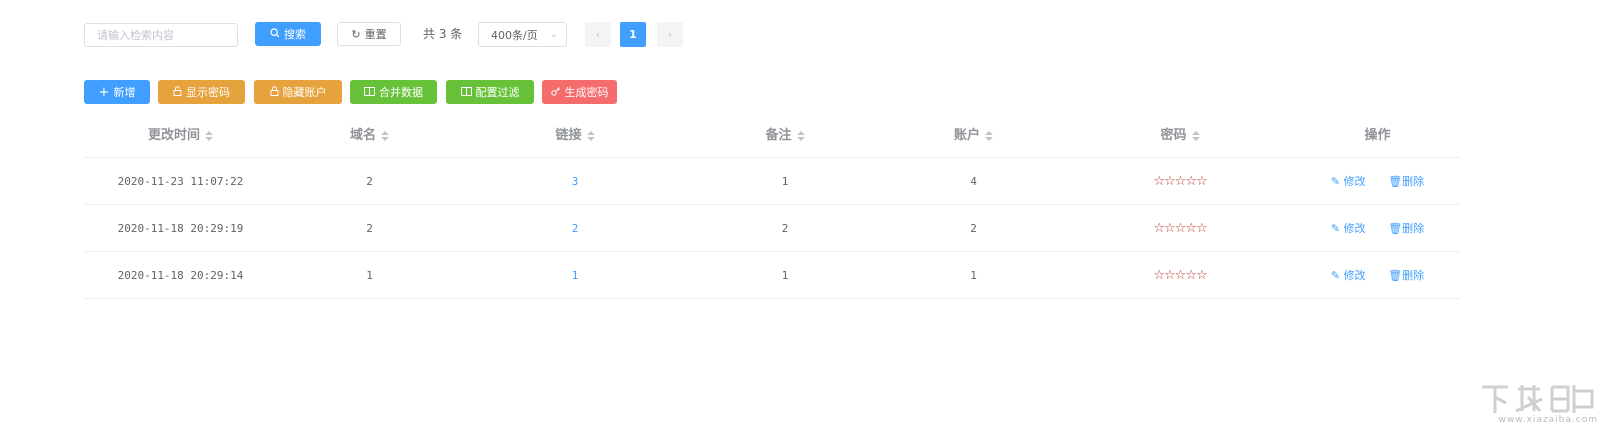 This screenshot has width=1600, height=429. What do you see at coordinates (633, 34) in the screenshot?
I see `page-number-1: 1` at bounding box center [633, 34].